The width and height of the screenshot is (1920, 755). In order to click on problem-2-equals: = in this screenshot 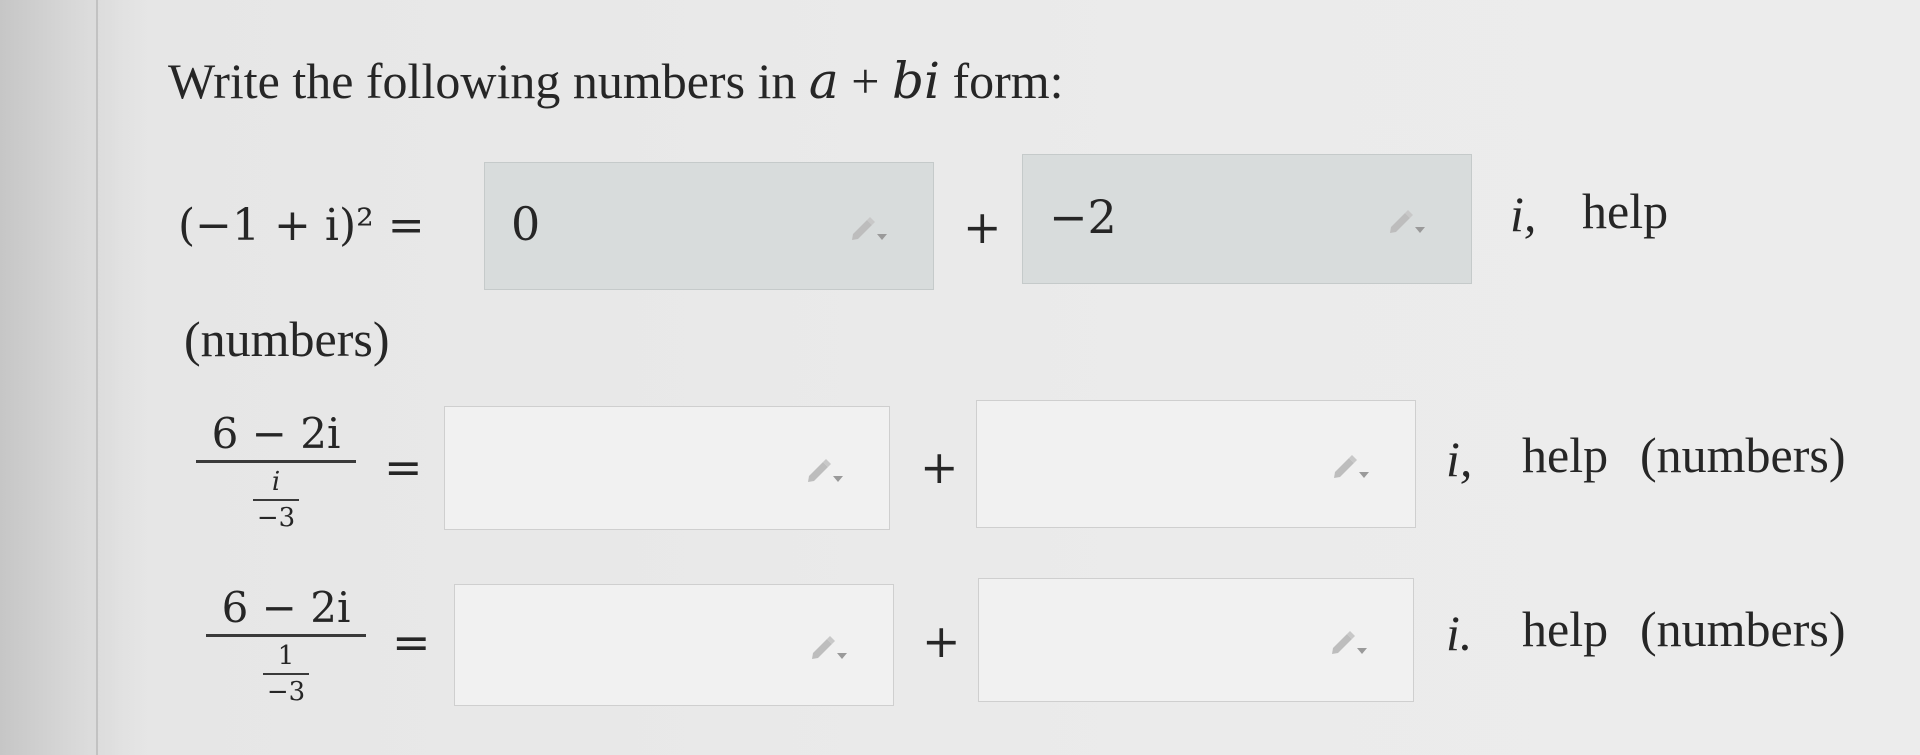, I will do `click(403, 467)`.